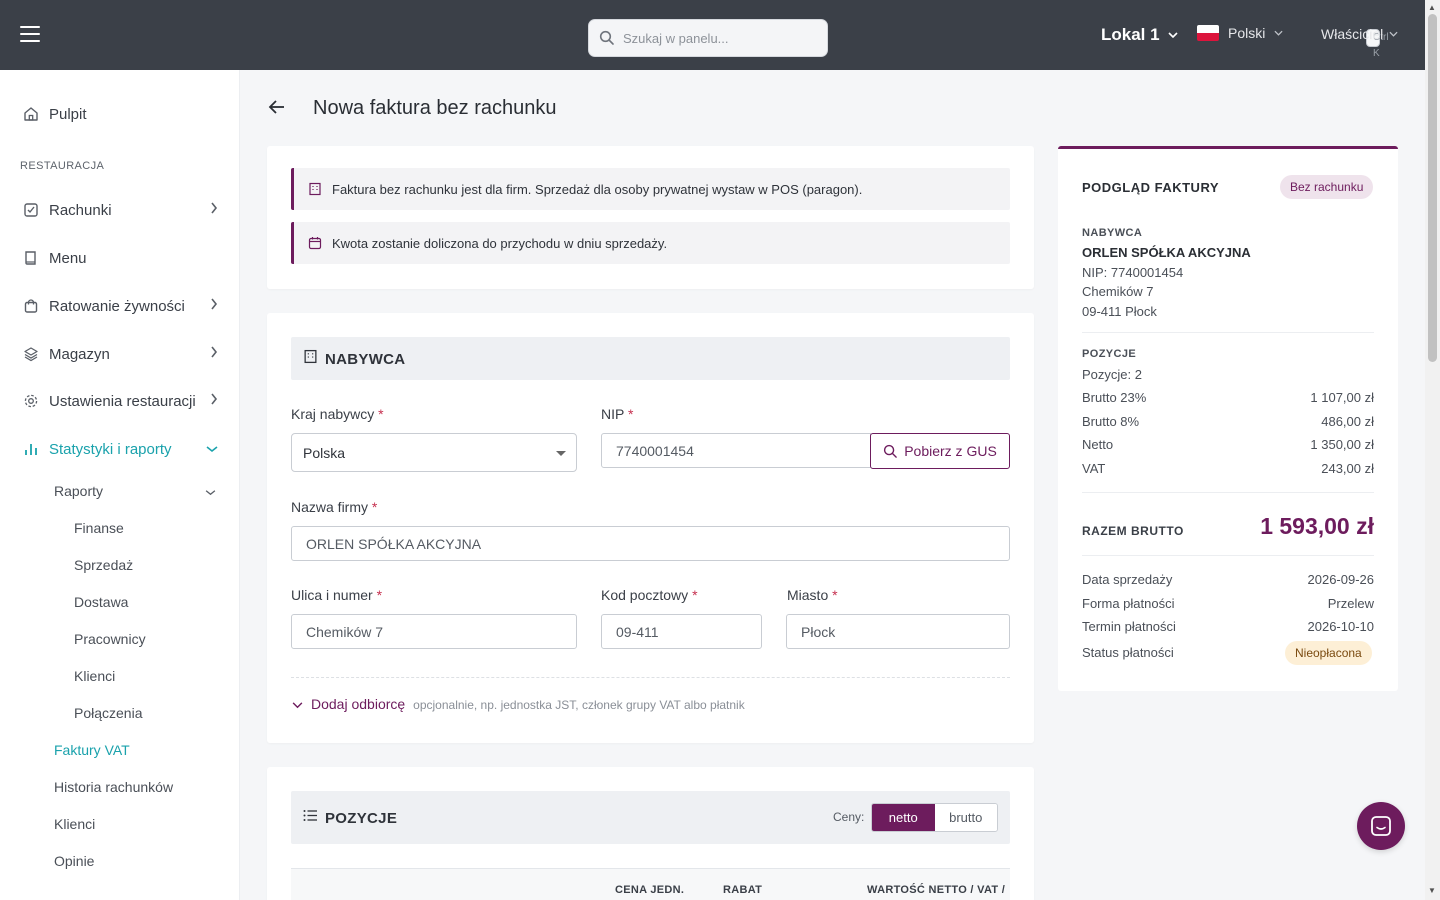 The height and width of the screenshot is (900, 1440). I want to click on back-arrow-icon, so click(277, 107).